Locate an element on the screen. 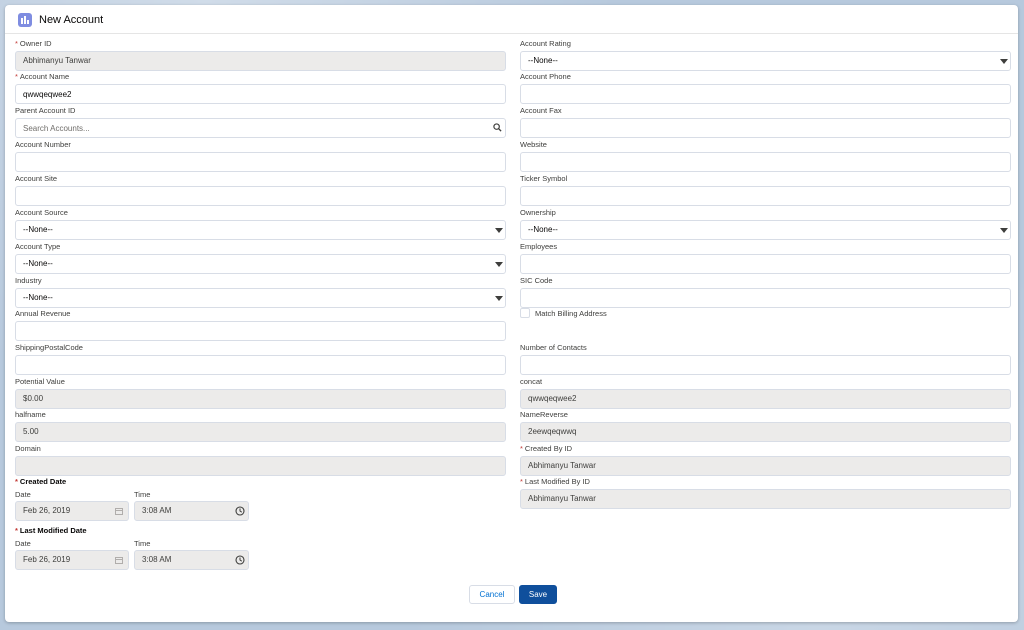 Image resolution: width=1024 pixels, height=630 pixels. account-source-select: --None-- is located at coordinates (260, 230).